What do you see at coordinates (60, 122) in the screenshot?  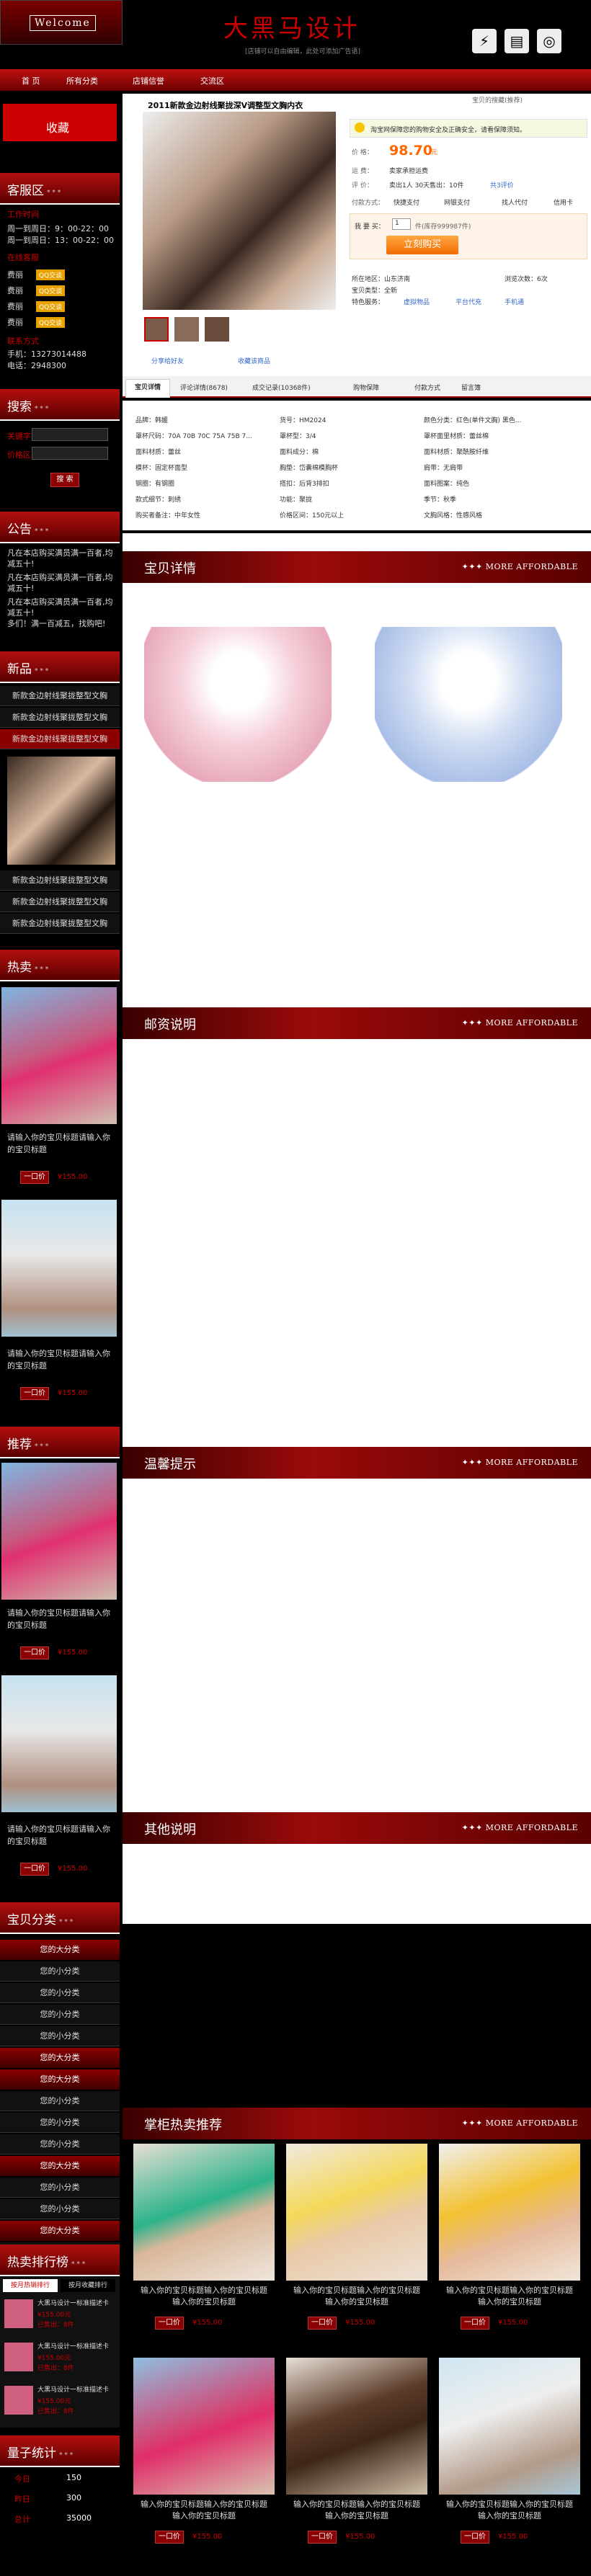 I see `collect-box: 收藏` at bounding box center [60, 122].